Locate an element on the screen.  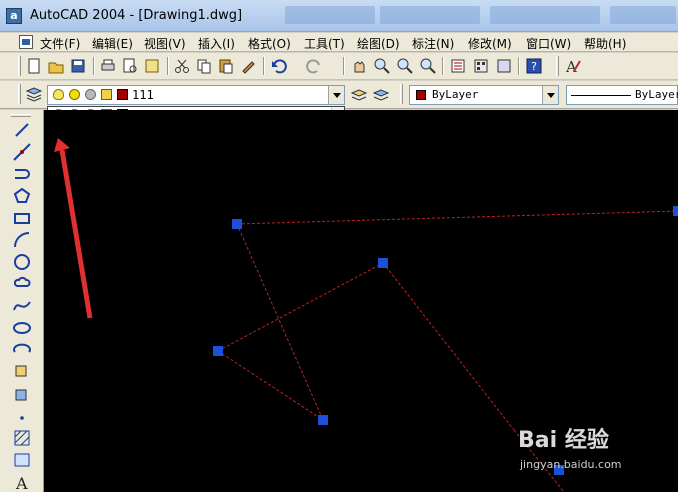
color-swatch is located at coordinates (421, 95).